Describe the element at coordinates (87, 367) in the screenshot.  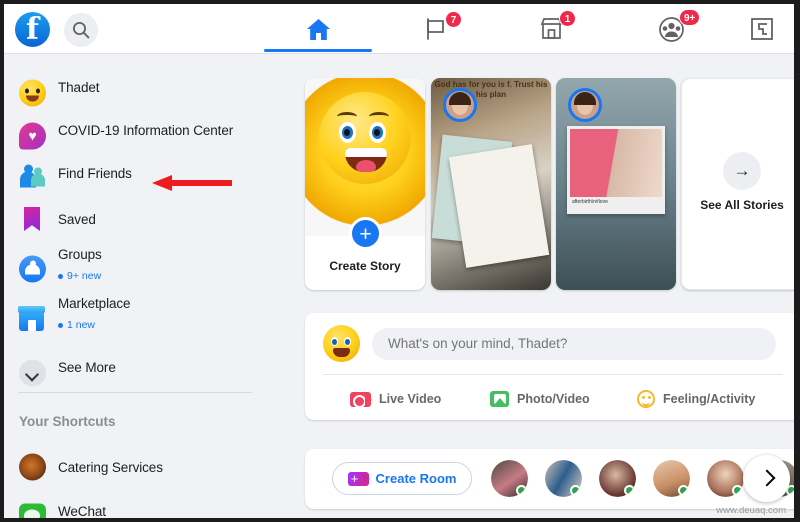
I see `sidebar-item-label: See More` at that location.